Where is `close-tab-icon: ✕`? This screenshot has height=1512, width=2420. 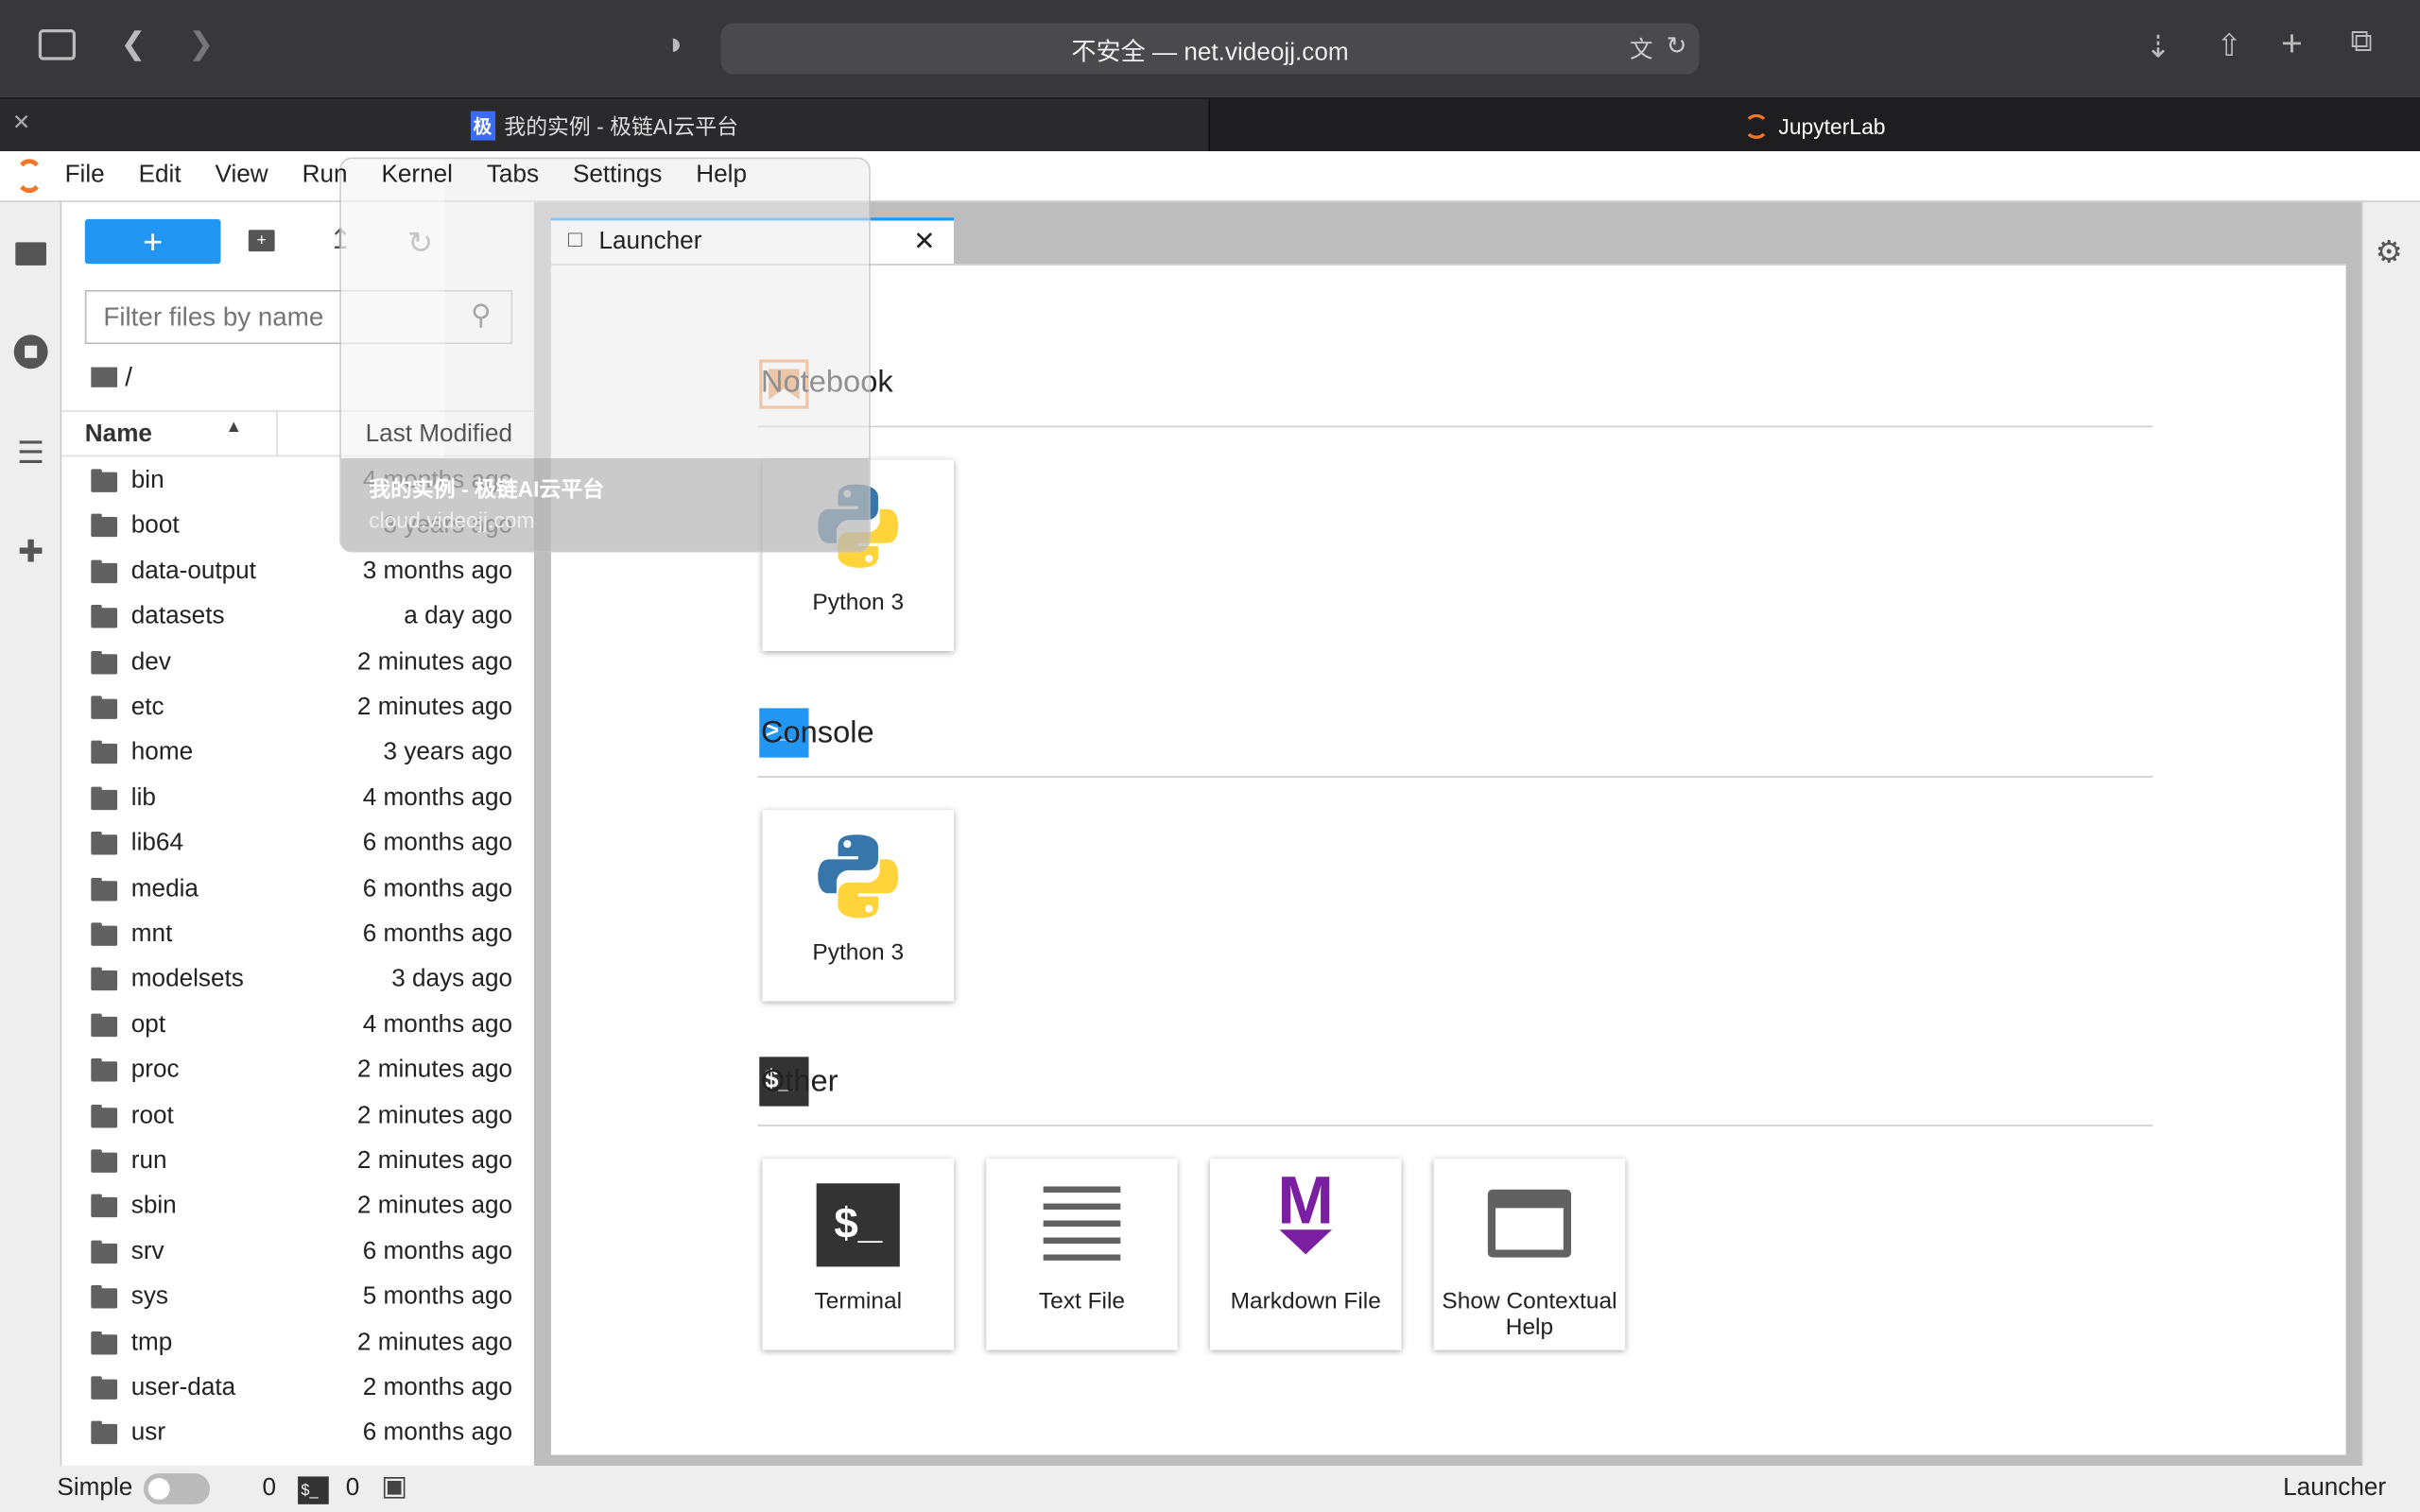
close-tab-icon: ✕ is located at coordinates (21, 123).